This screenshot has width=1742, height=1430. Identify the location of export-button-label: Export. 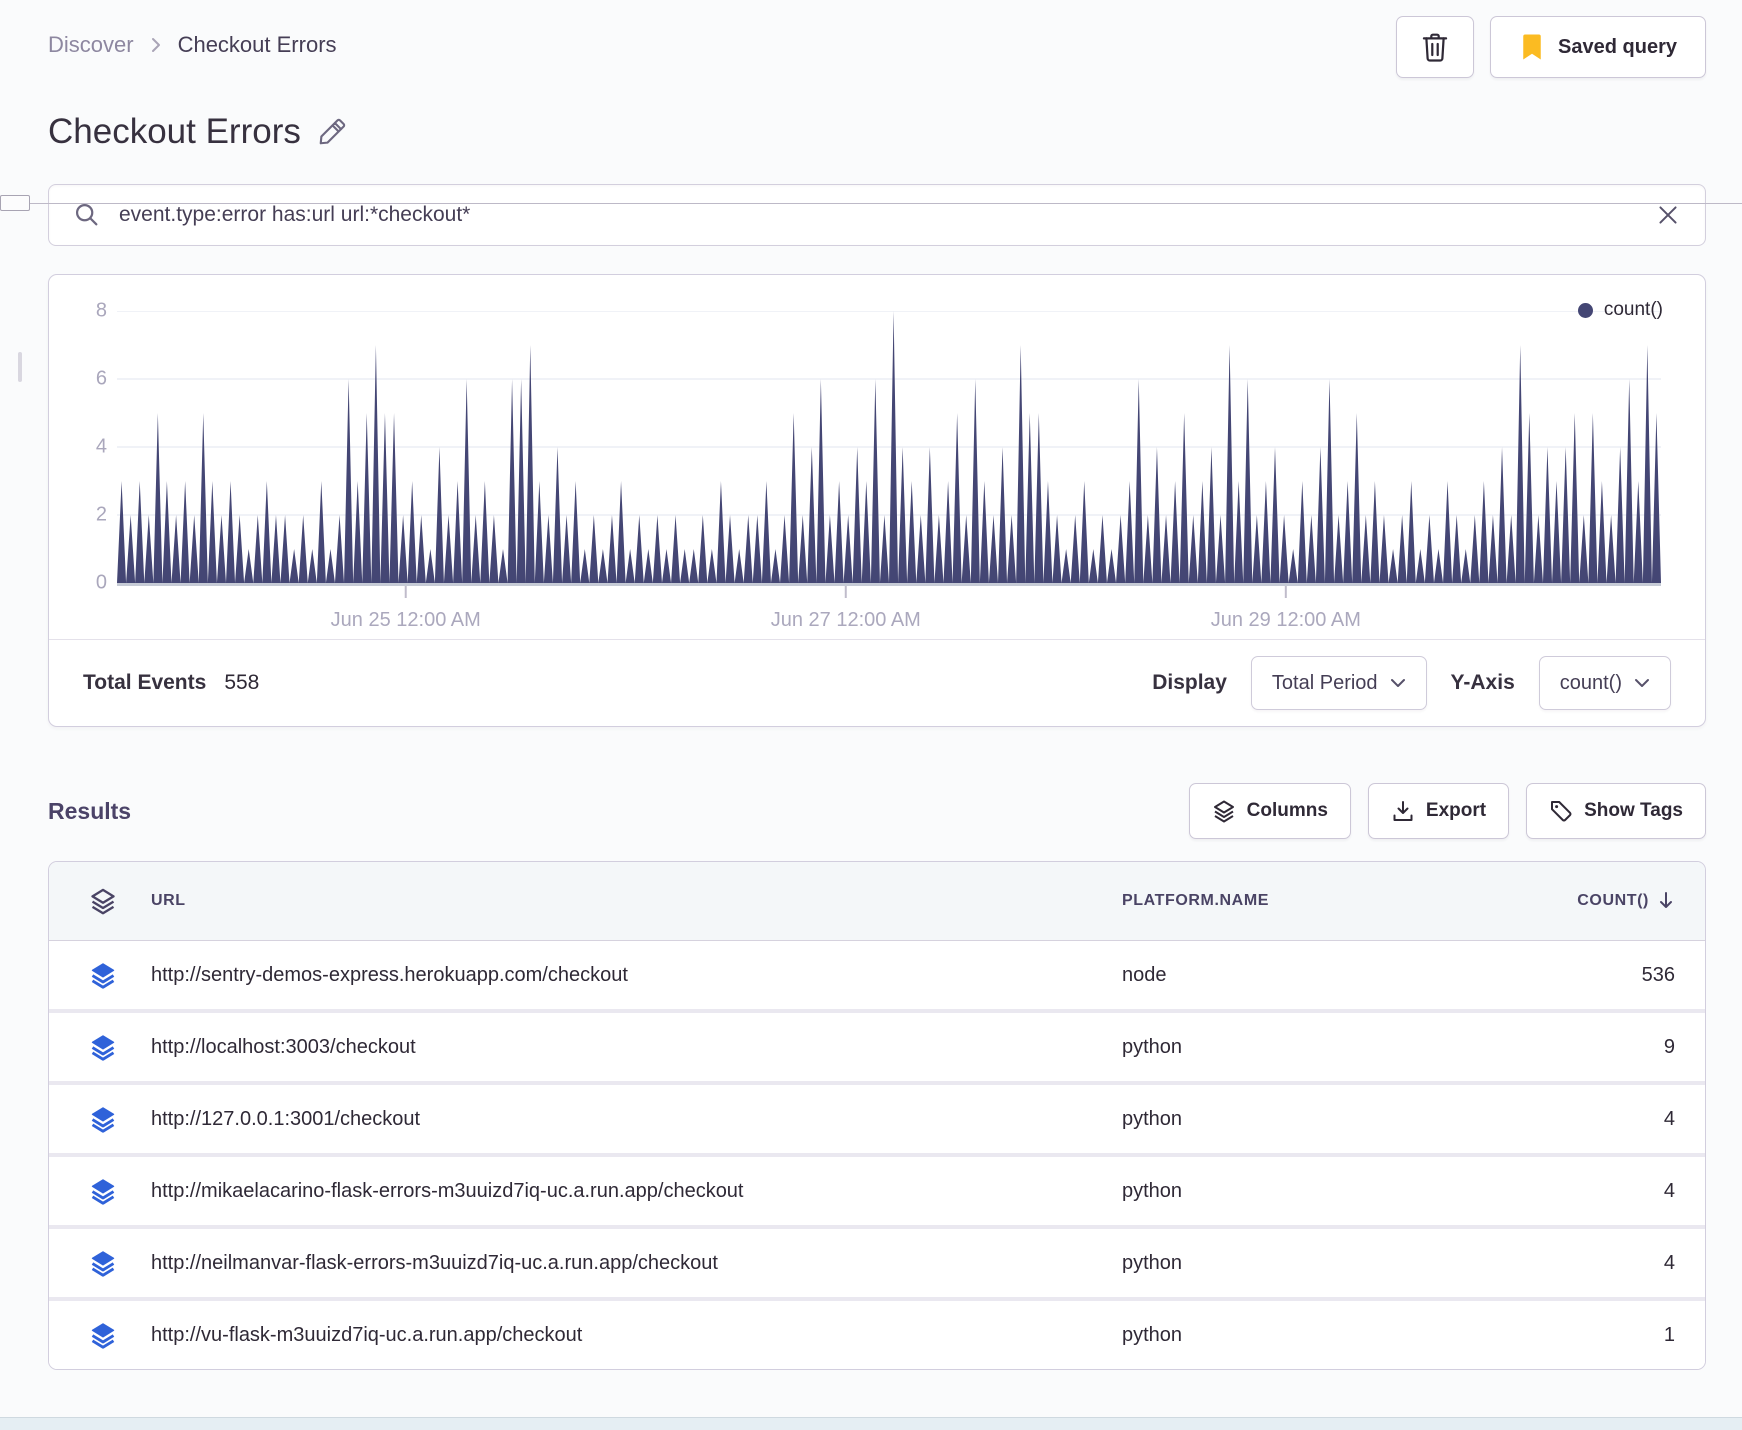
(1456, 810).